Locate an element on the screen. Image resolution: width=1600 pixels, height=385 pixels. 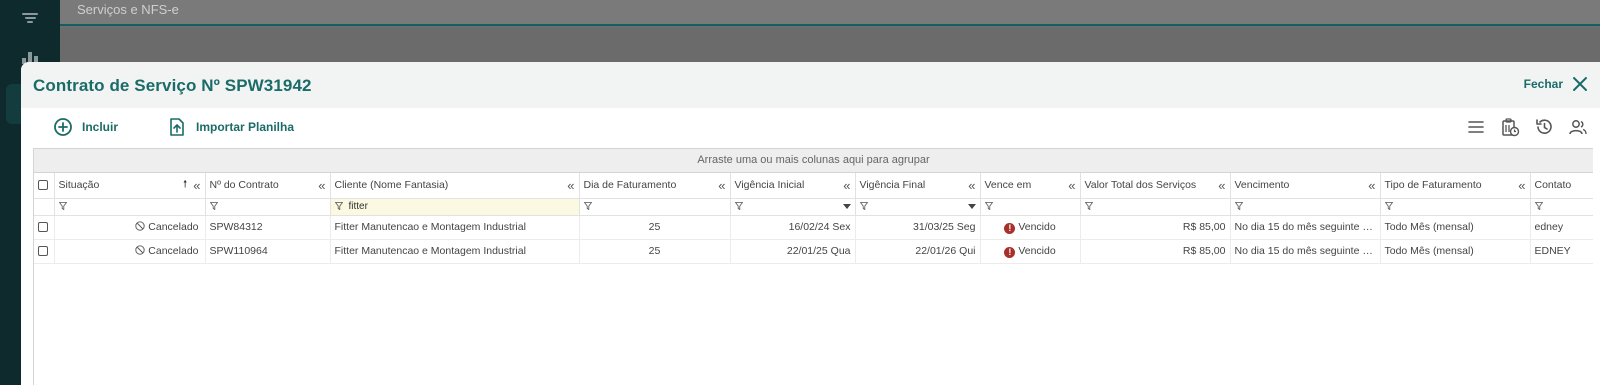
column-header-vigencia-final: Vigência Final « is located at coordinates (918, 186).